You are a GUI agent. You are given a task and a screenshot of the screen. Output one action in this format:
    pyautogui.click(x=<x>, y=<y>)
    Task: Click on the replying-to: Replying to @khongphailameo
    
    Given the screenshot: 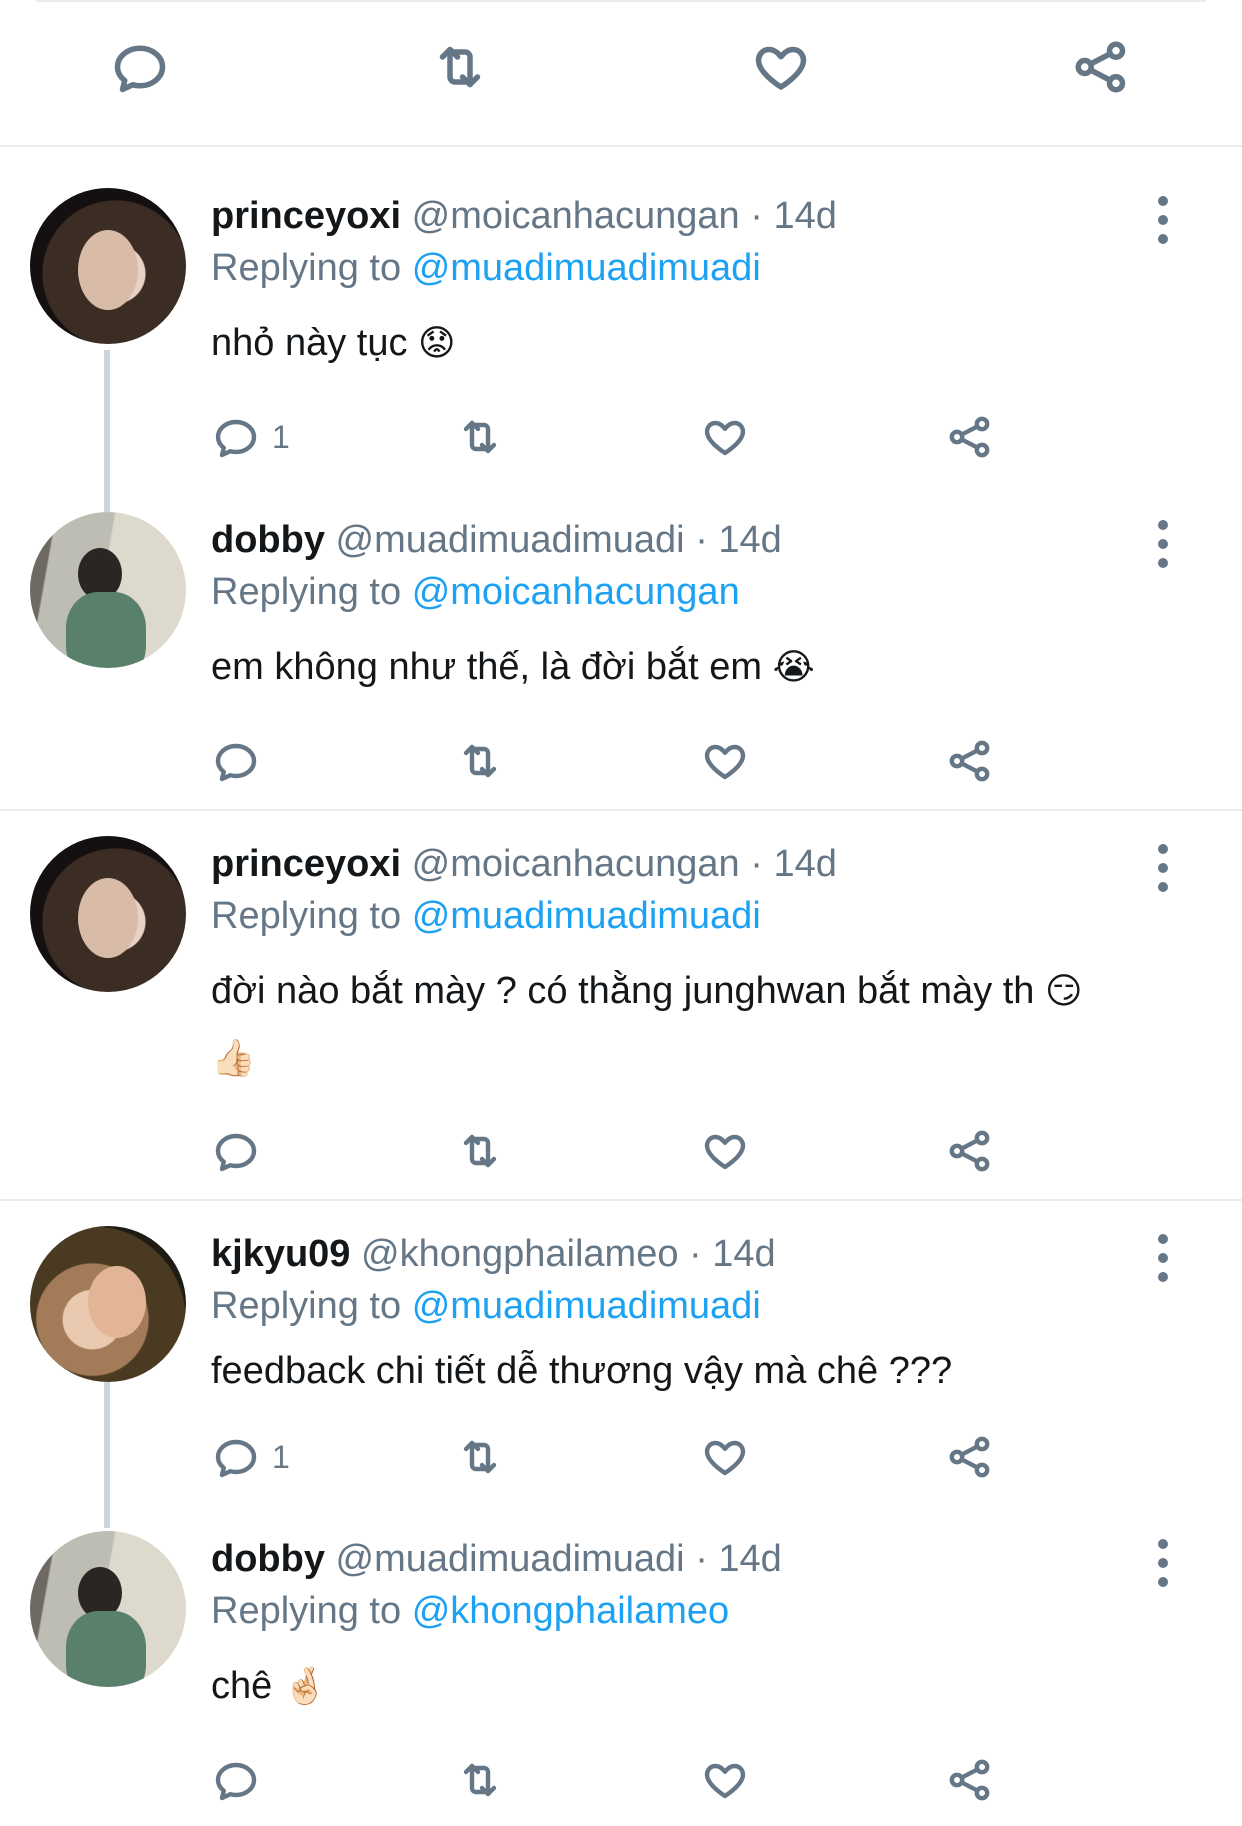 What is the action you would take?
    pyautogui.click(x=470, y=1611)
    